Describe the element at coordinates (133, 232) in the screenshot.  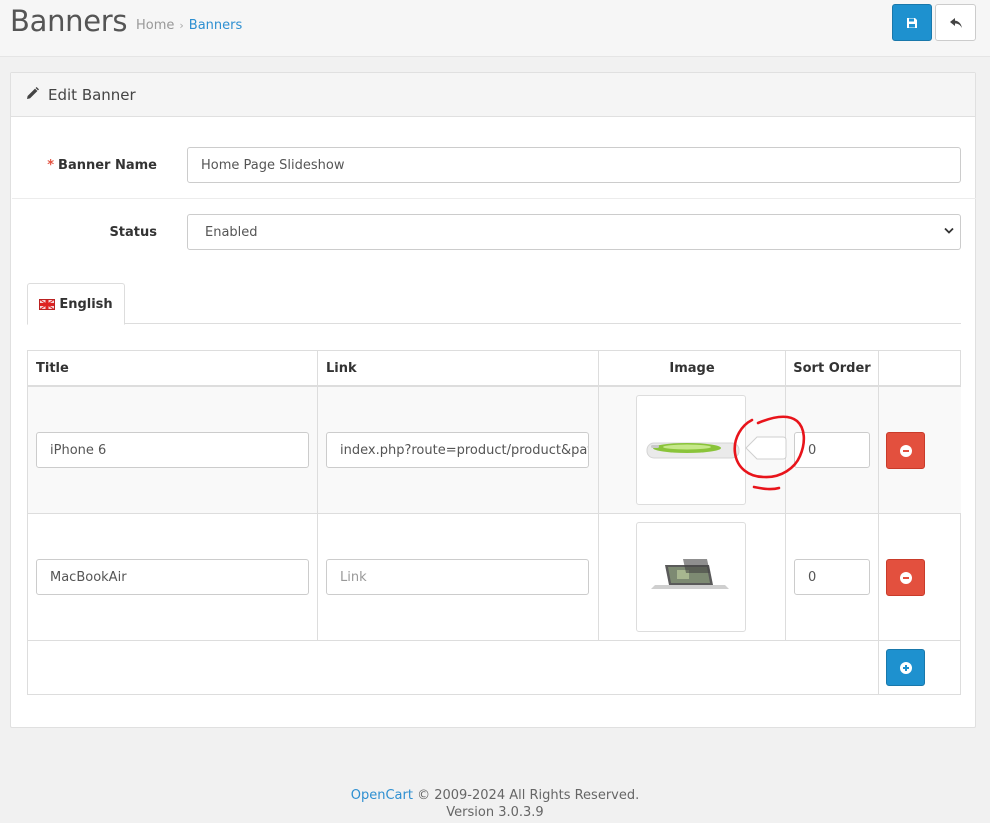
I see `status-label: Status` at that location.